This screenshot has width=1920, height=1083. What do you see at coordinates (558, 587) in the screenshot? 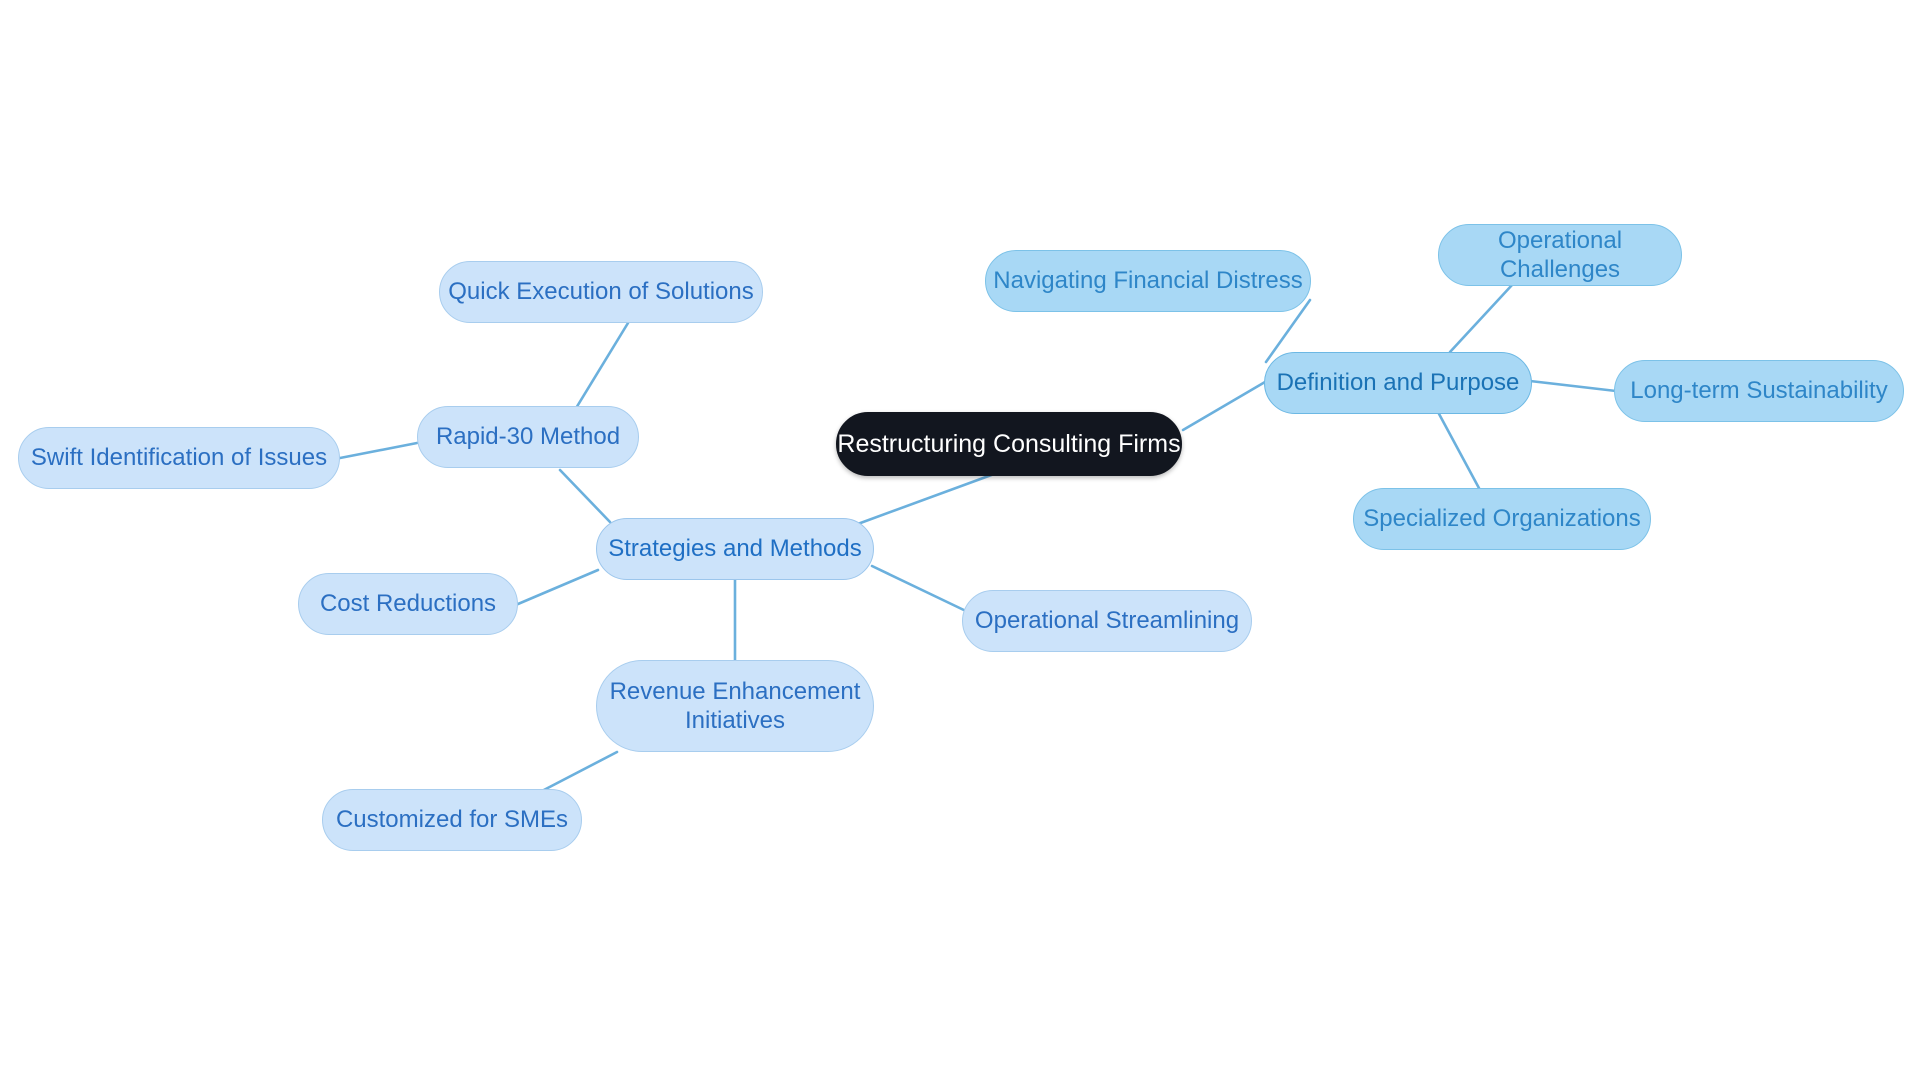
I see `edge-strategies-cost` at bounding box center [558, 587].